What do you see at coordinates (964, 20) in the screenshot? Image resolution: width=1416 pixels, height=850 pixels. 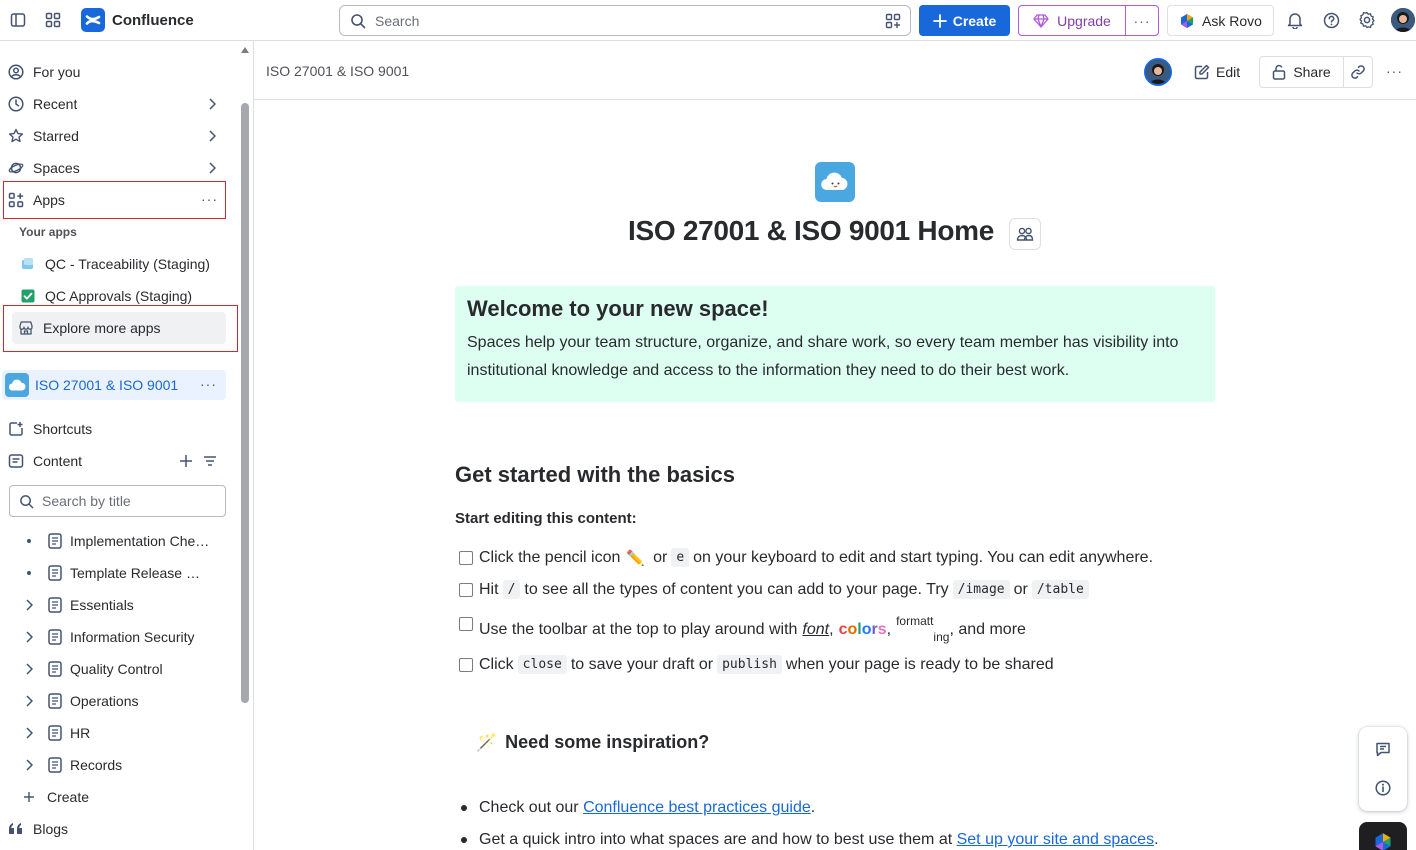 I see `create-button: Create` at bounding box center [964, 20].